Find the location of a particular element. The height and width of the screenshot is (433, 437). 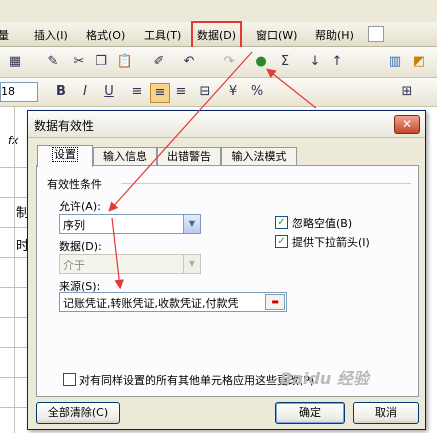

font-size-combo: 18 is located at coordinates (19, 92).